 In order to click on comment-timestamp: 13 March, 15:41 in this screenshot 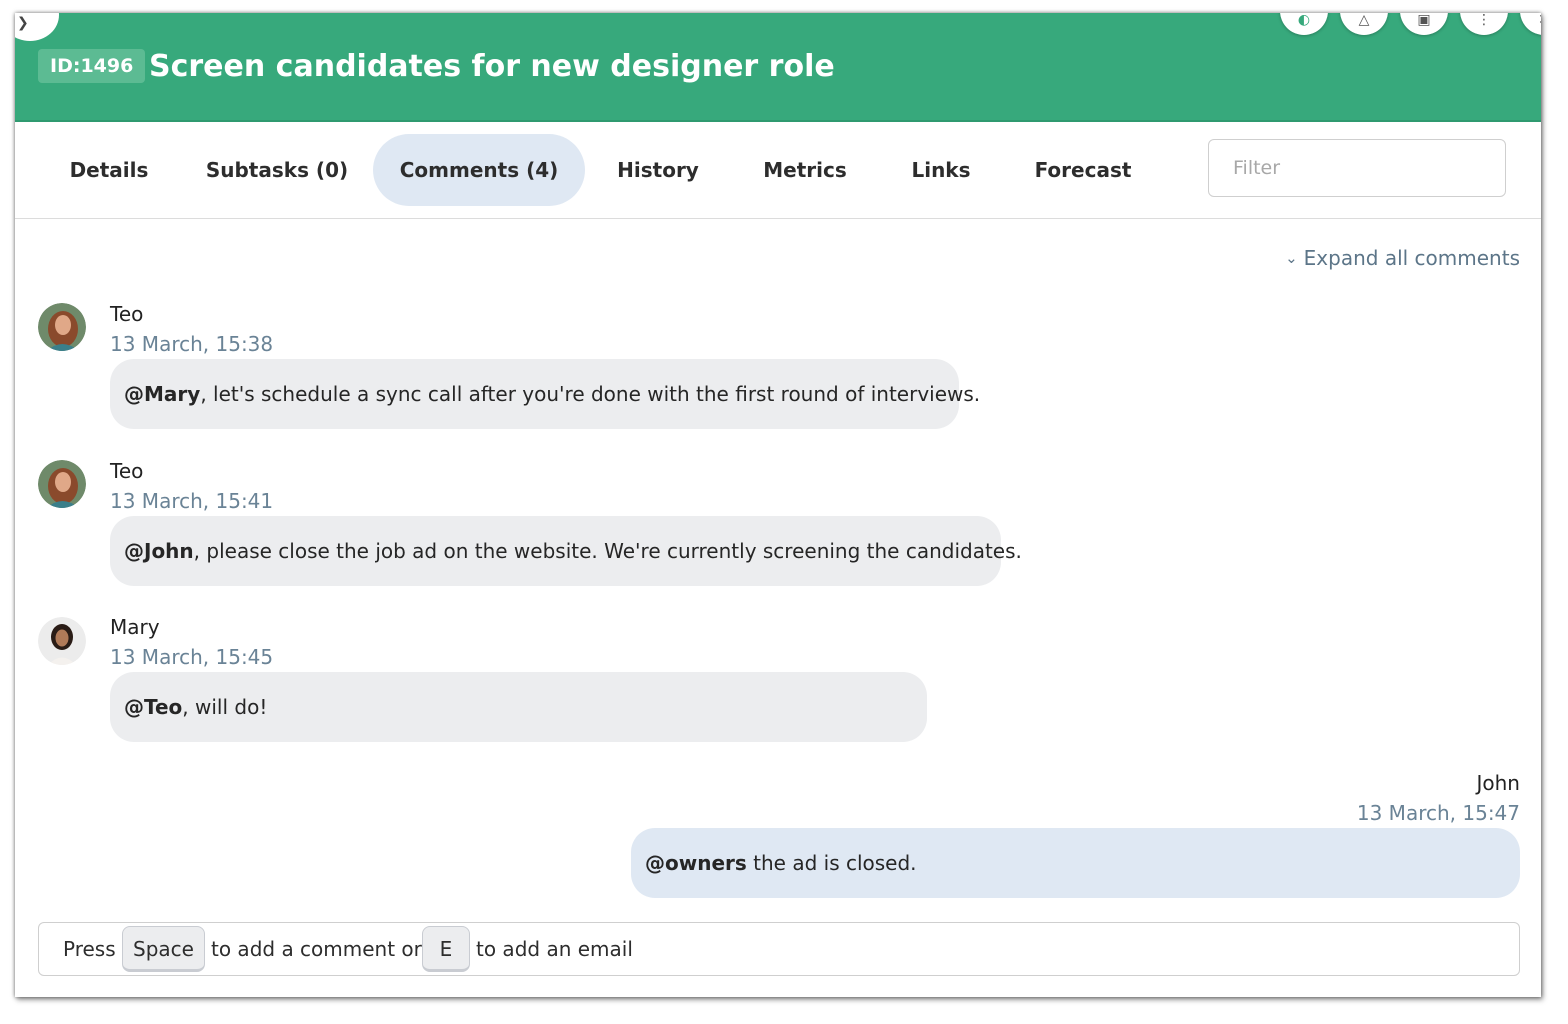, I will do `click(192, 501)`.